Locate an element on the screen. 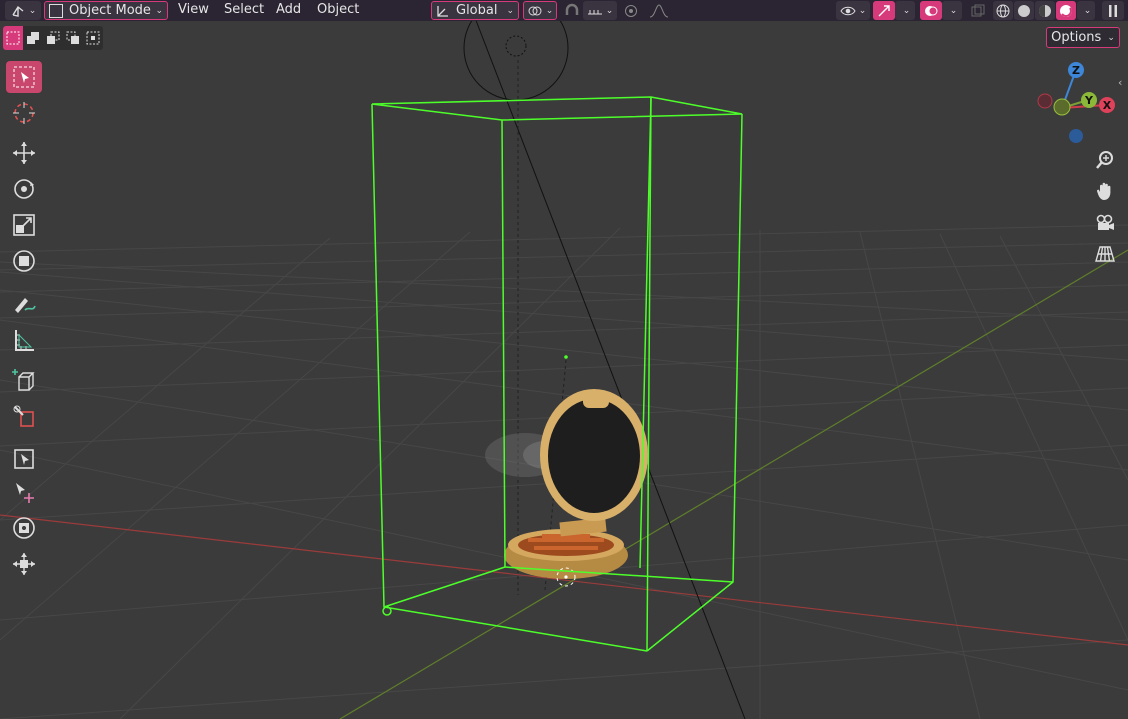 This screenshot has height=719, width=1128. select-intersect-button is located at coordinates (93, 38).